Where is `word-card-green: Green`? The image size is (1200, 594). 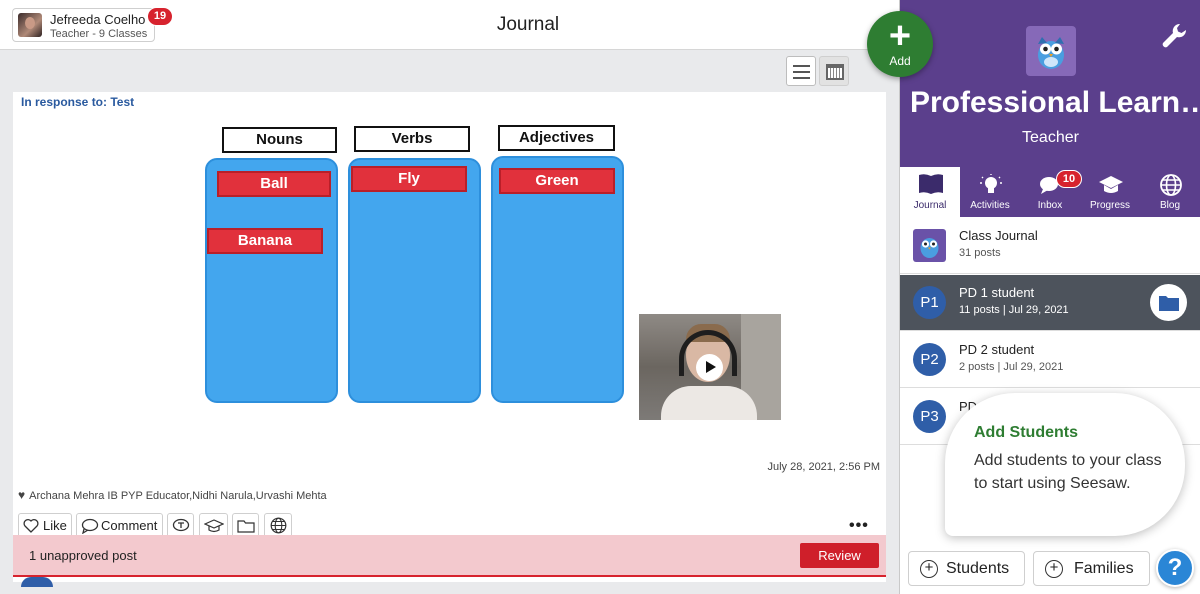 word-card-green: Green is located at coordinates (557, 181).